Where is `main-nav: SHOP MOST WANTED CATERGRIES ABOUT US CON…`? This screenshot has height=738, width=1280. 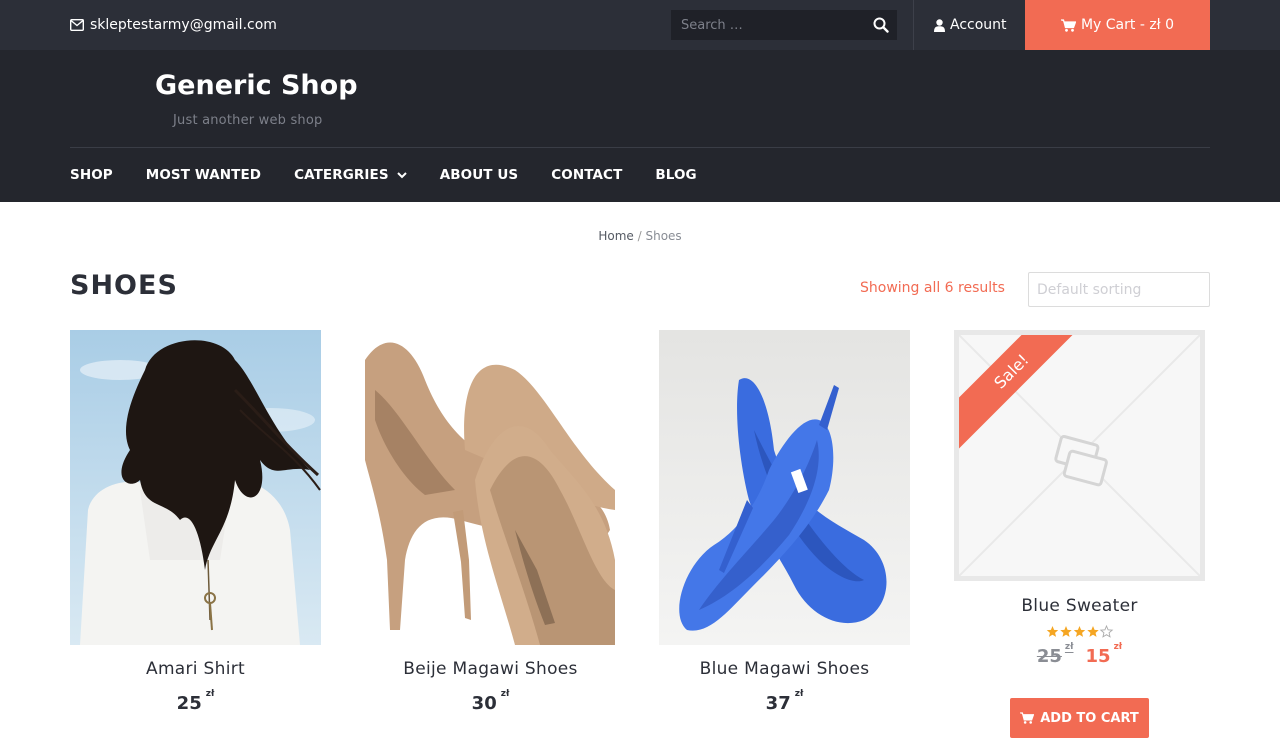
main-nav: SHOP MOST WANTED CATERGRIES ABOUT US CON… is located at coordinates (400, 175).